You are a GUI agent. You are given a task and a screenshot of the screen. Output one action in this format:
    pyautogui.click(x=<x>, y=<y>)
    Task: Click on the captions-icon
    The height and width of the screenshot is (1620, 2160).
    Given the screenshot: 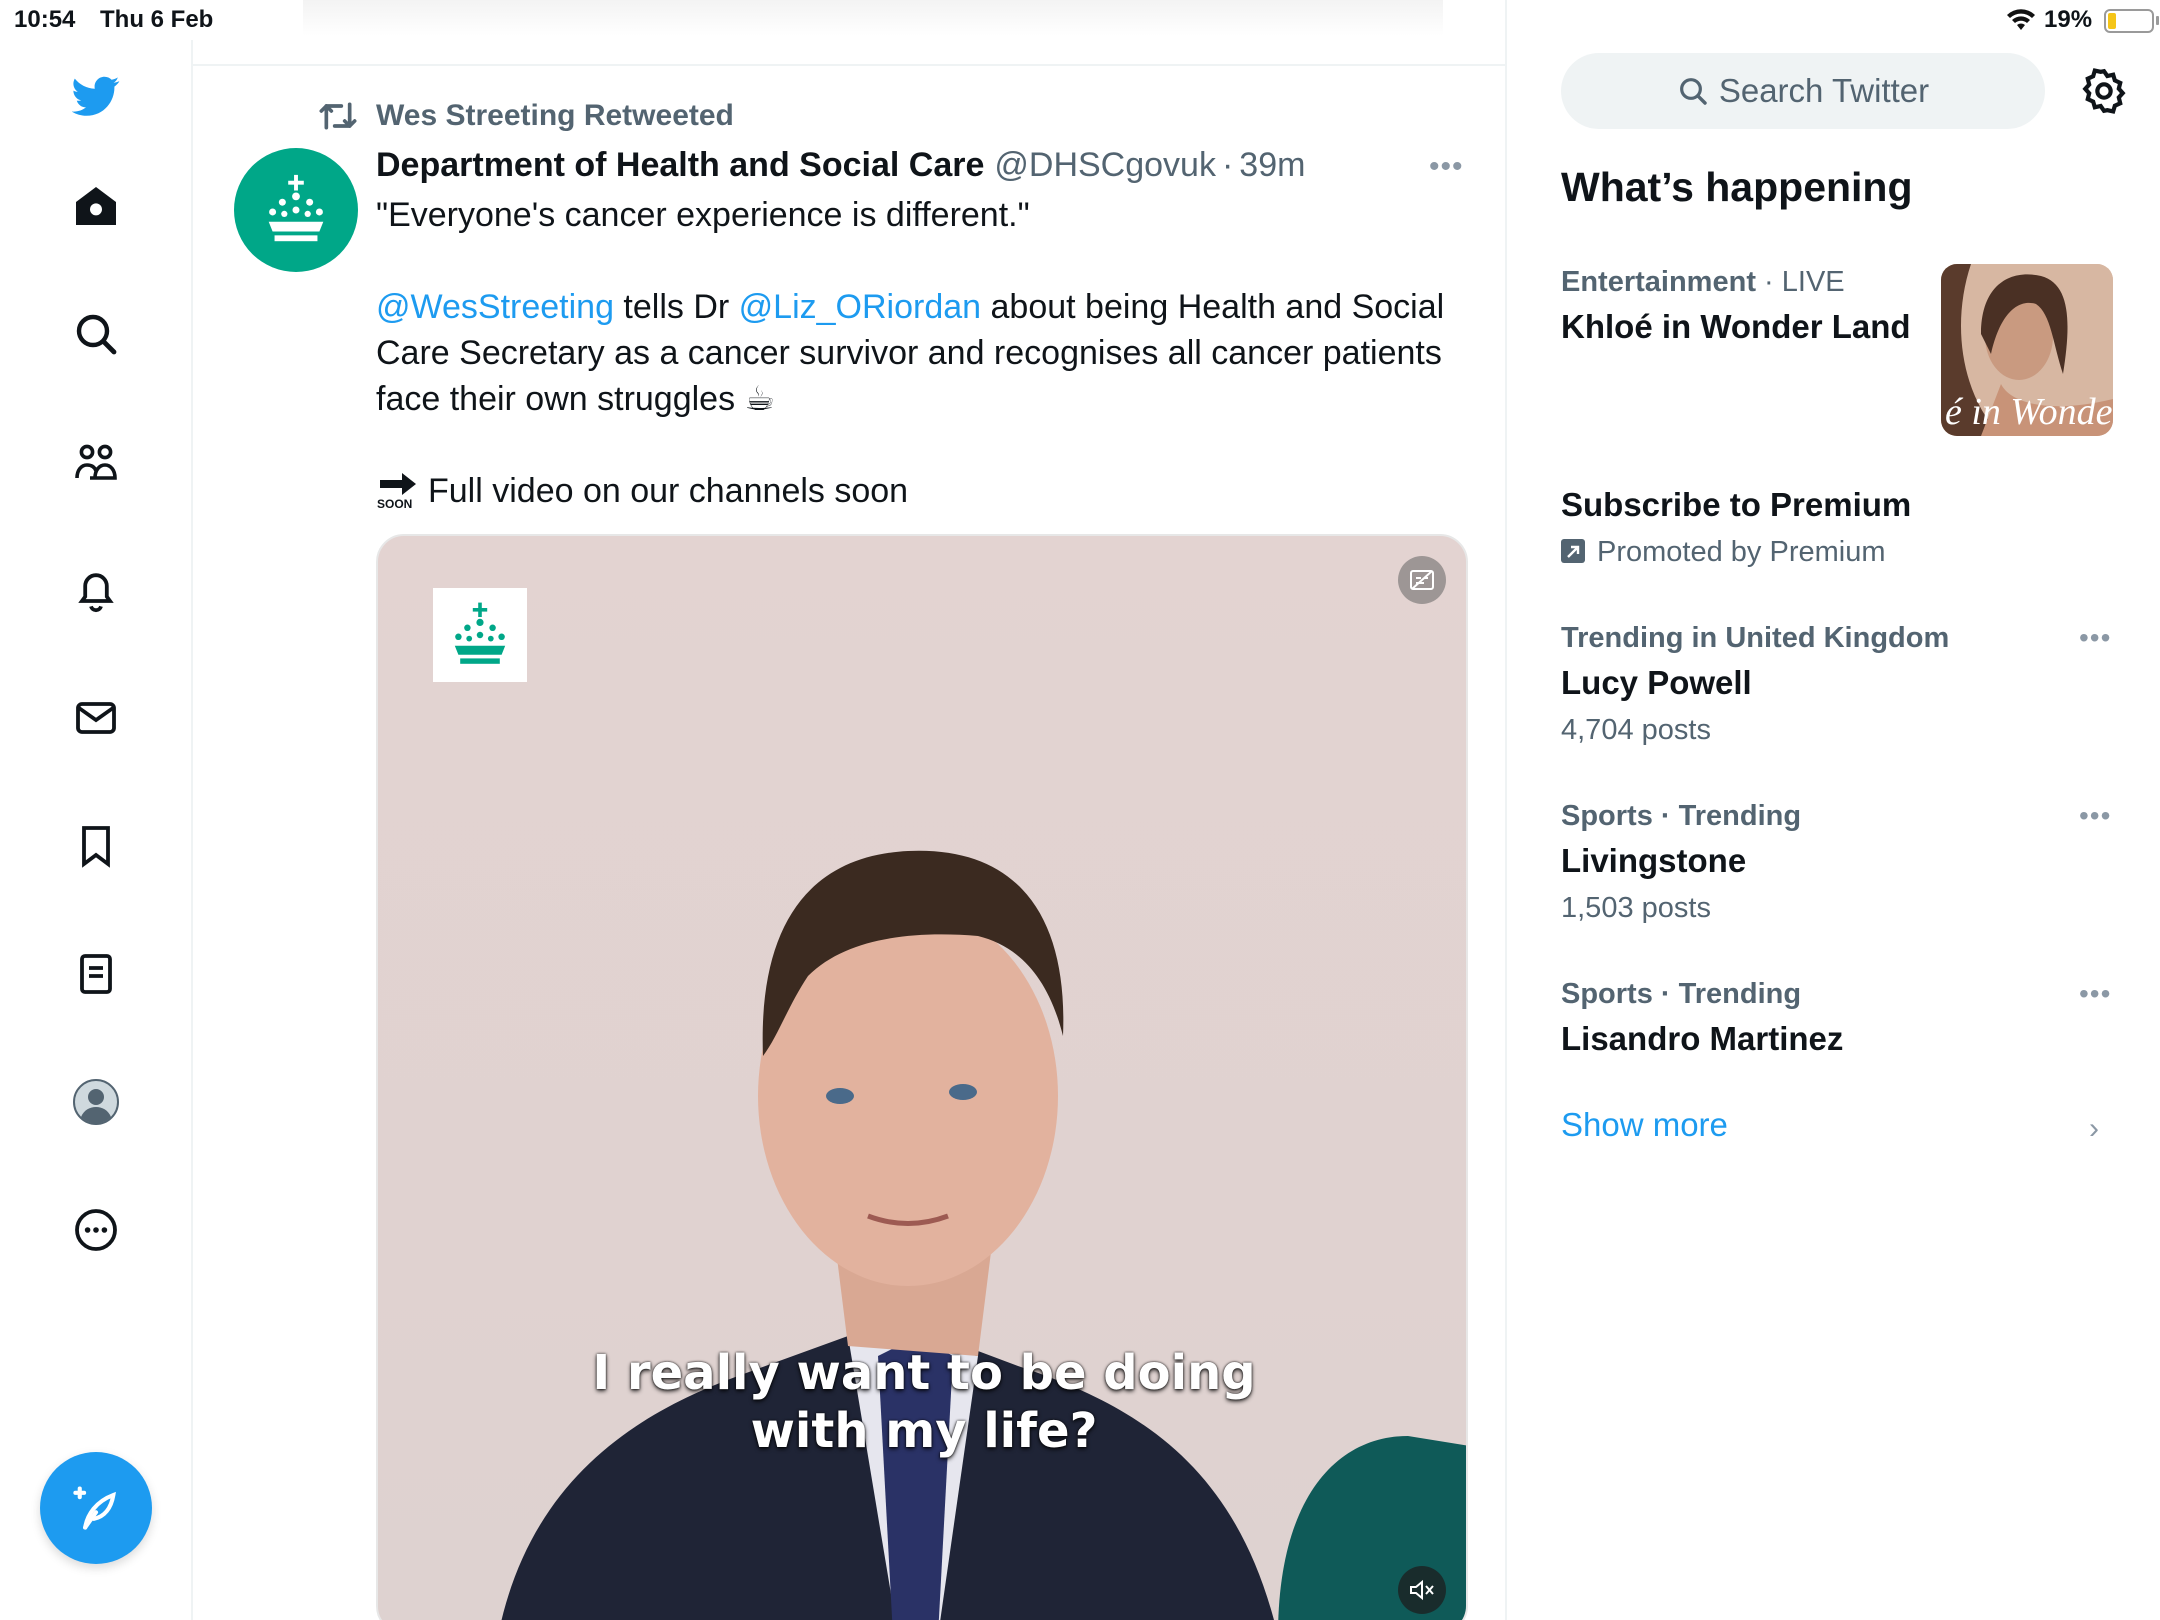 What is the action you would take?
    pyautogui.click(x=1422, y=580)
    